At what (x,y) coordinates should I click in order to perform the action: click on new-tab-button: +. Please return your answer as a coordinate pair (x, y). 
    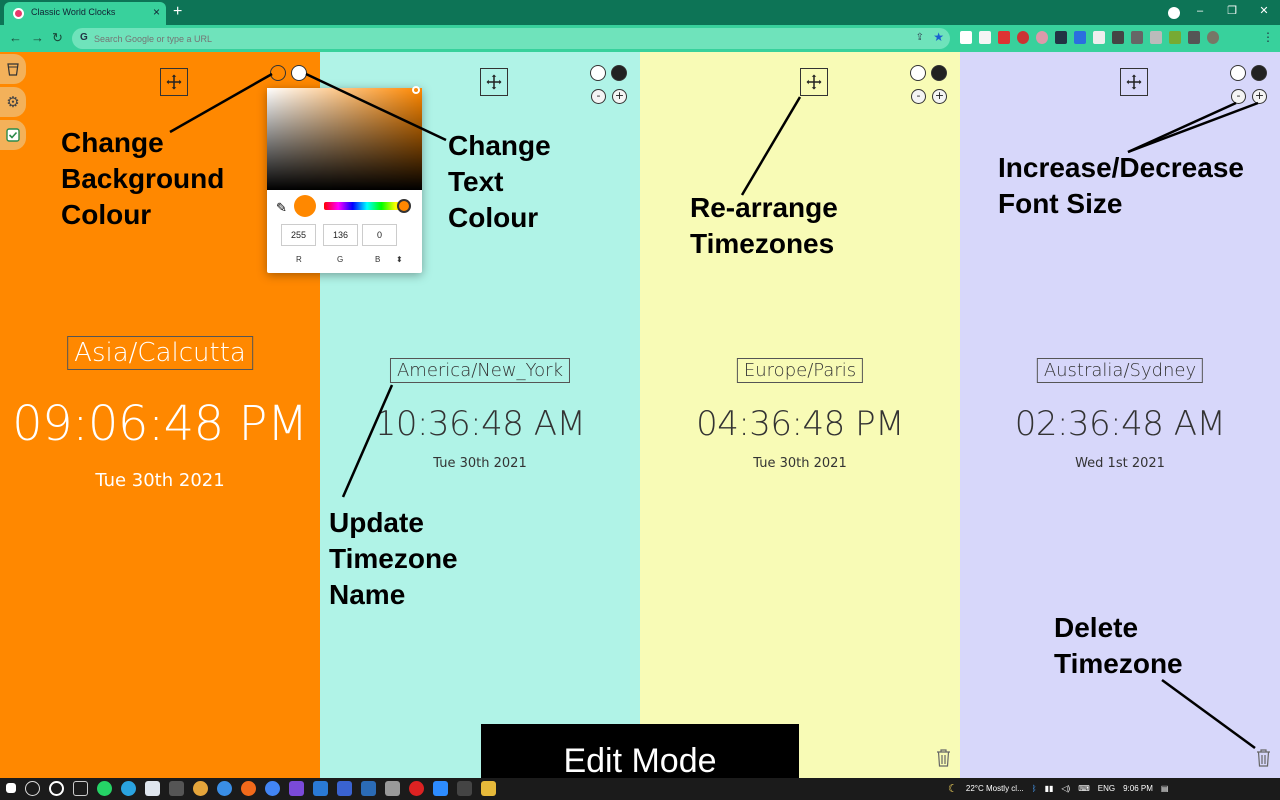
    Looking at the image, I should click on (177, 12).